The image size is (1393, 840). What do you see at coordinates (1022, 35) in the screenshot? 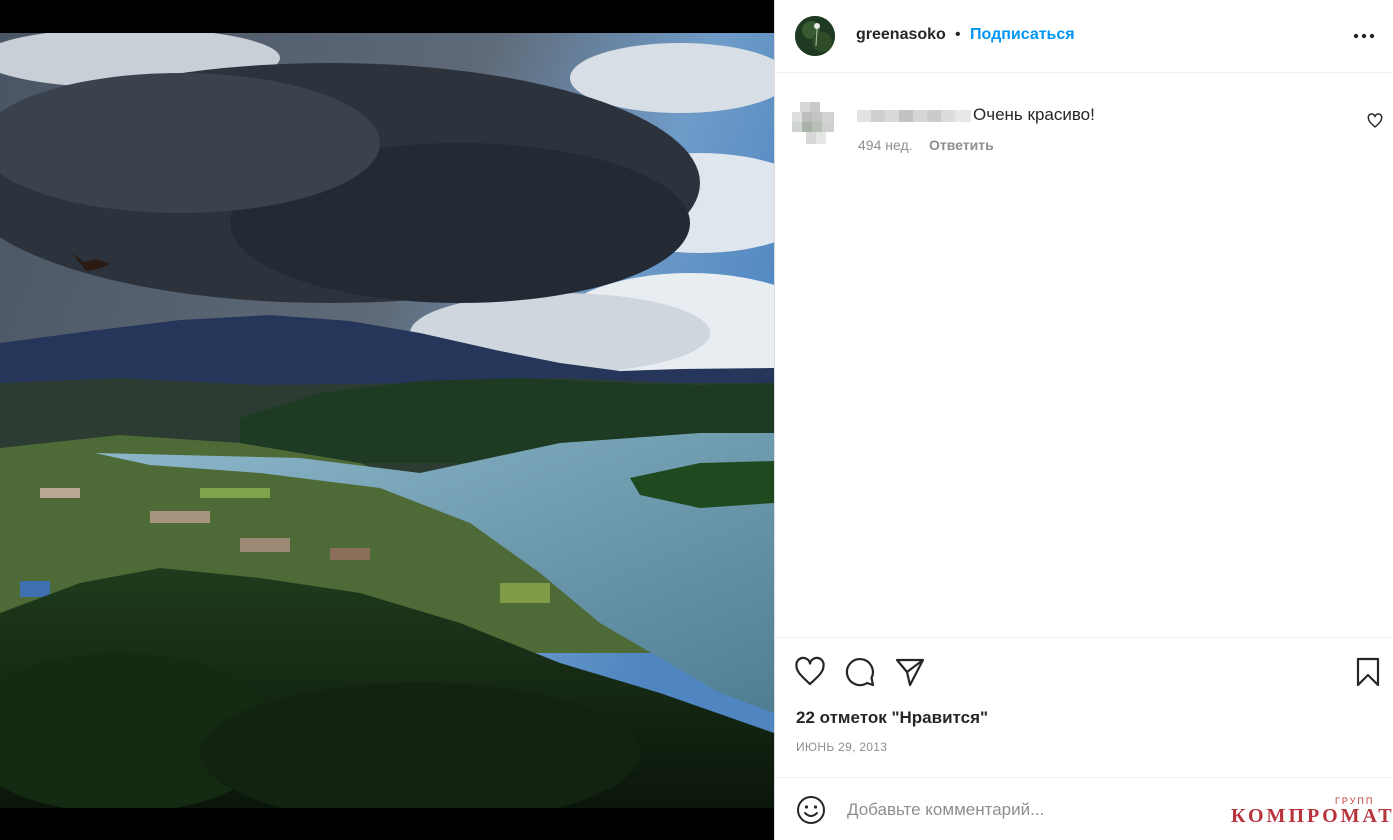
I see `follow-button: Подписаться` at bounding box center [1022, 35].